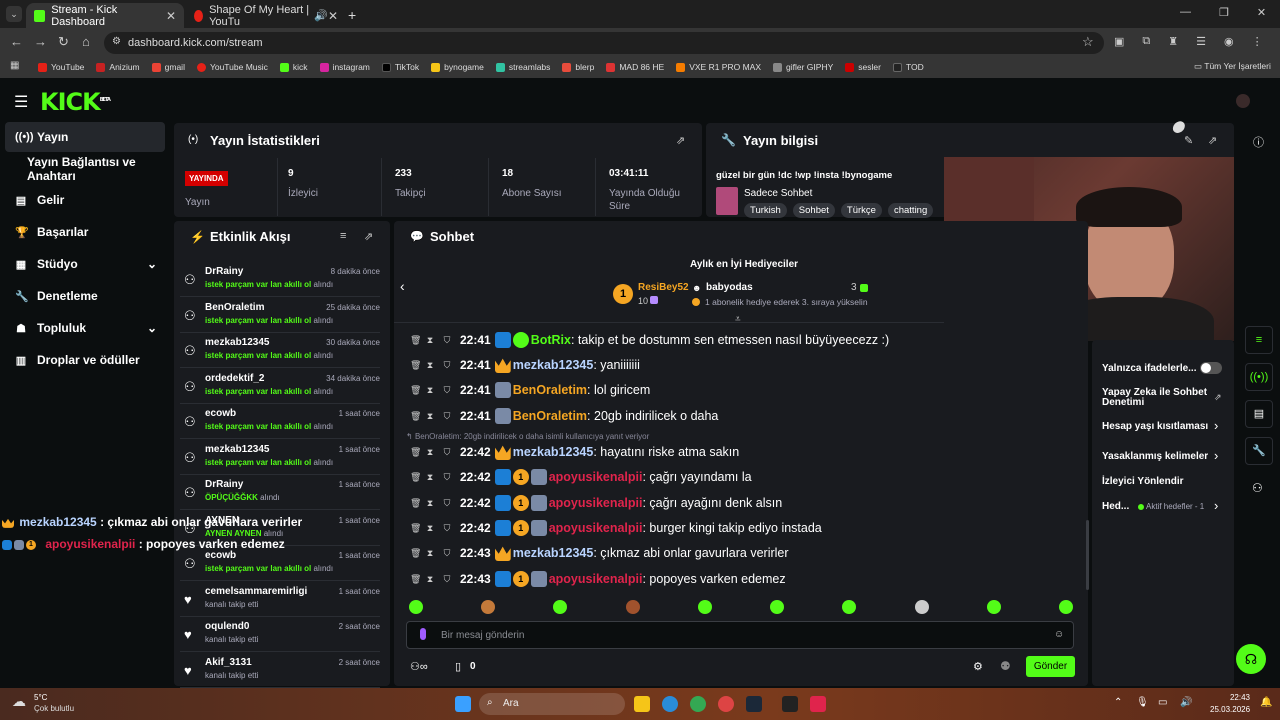  I want to click on extension-icon: ♜, so click(1173, 41).